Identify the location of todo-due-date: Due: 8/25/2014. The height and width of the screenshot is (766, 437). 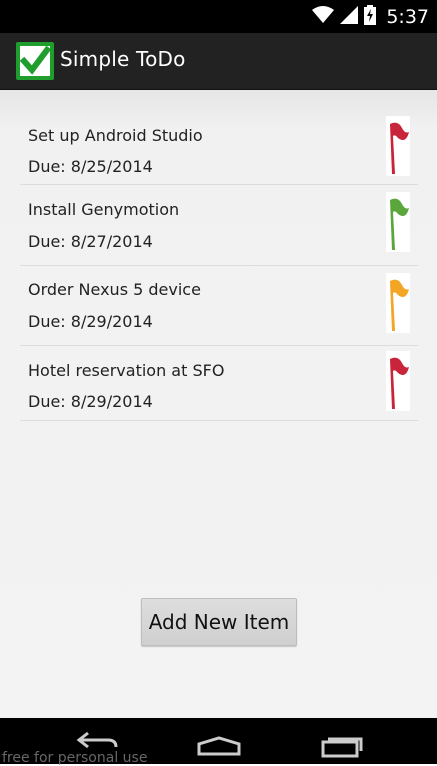
(90, 166).